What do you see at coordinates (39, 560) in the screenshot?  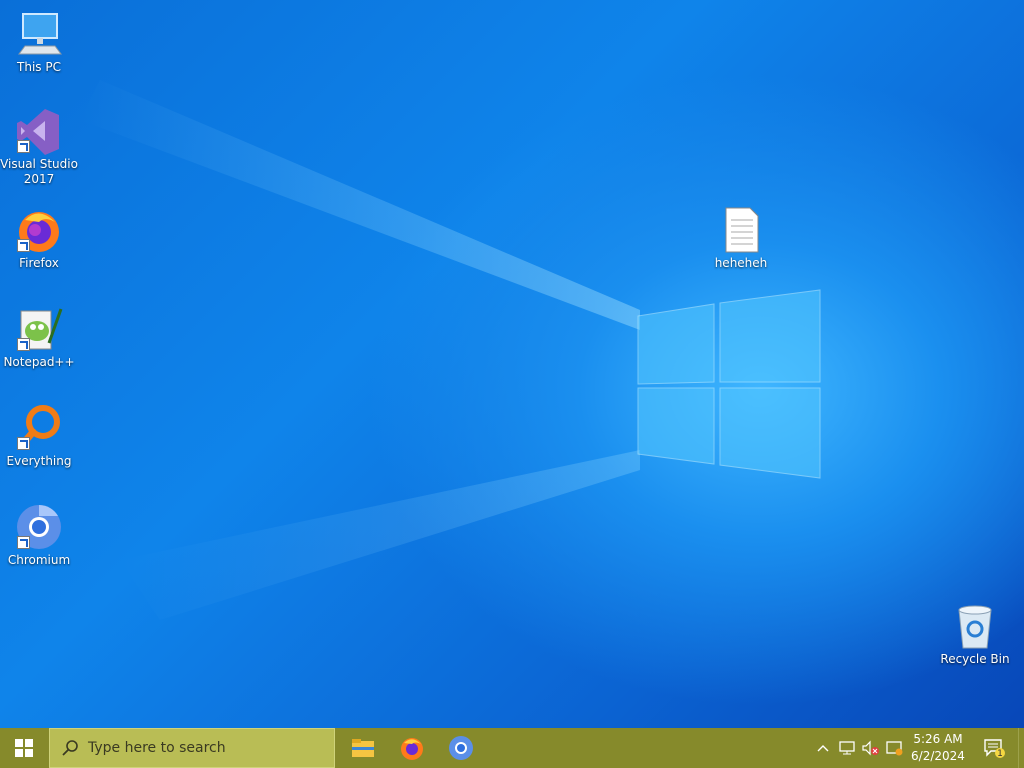 I see `desktop-icon-label: Chromium` at bounding box center [39, 560].